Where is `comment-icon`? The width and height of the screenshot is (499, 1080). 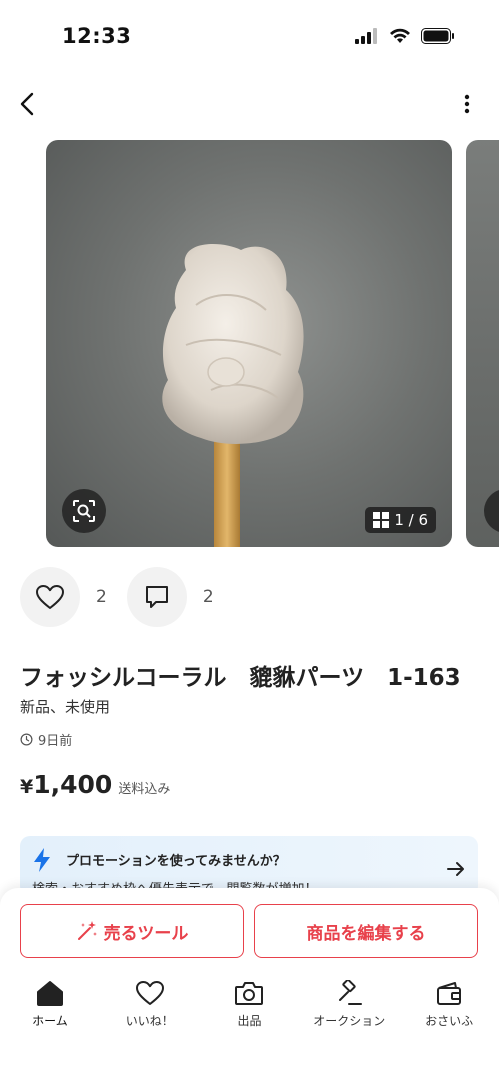
comment-icon is located at coordinates (156, 597).